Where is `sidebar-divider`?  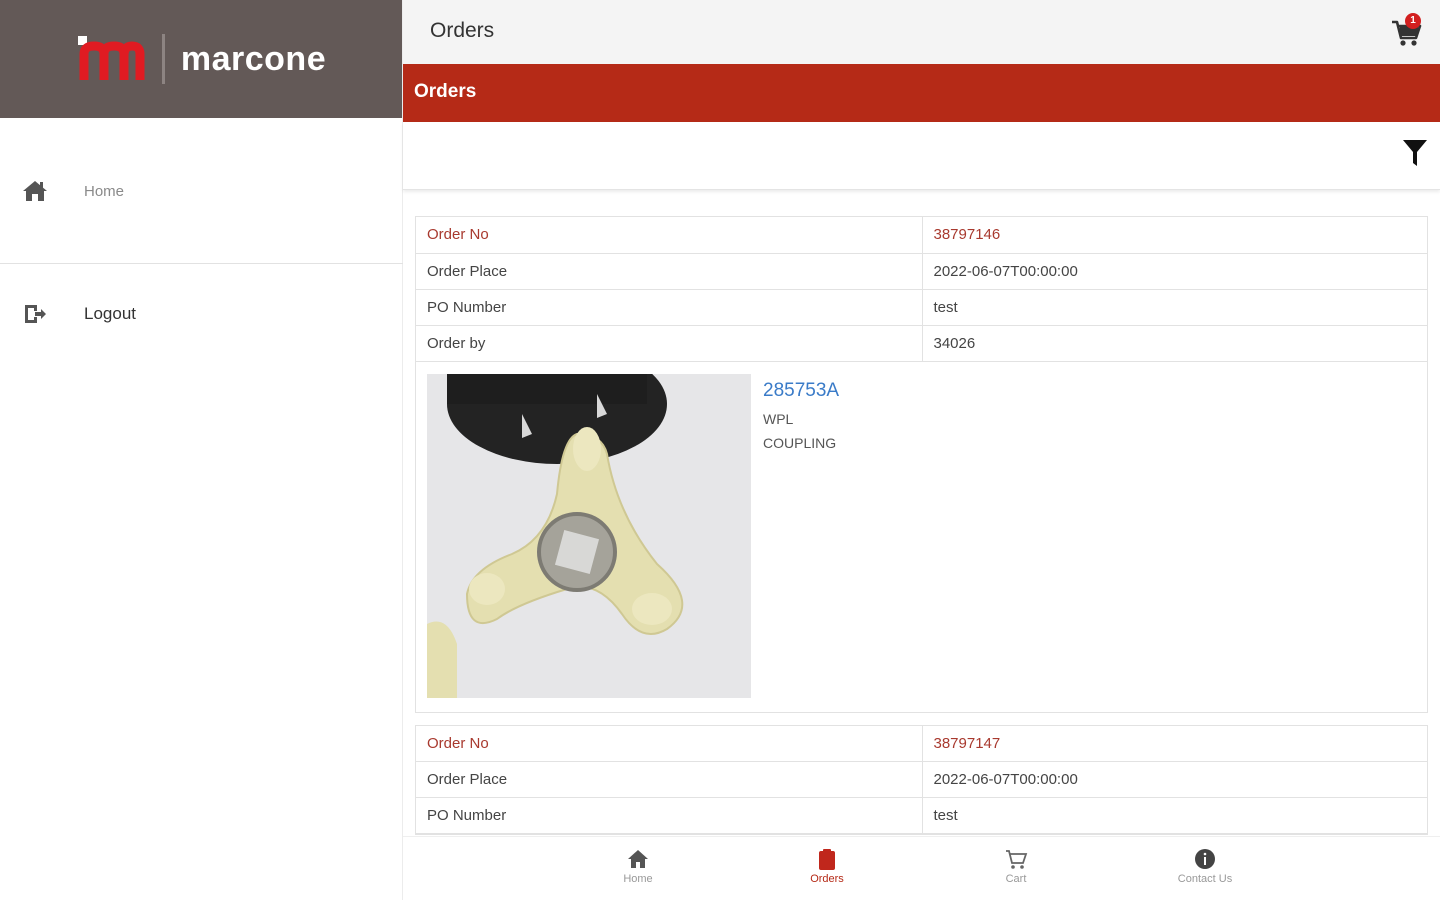
sidebar-divider is located at coordinates (201, 263).